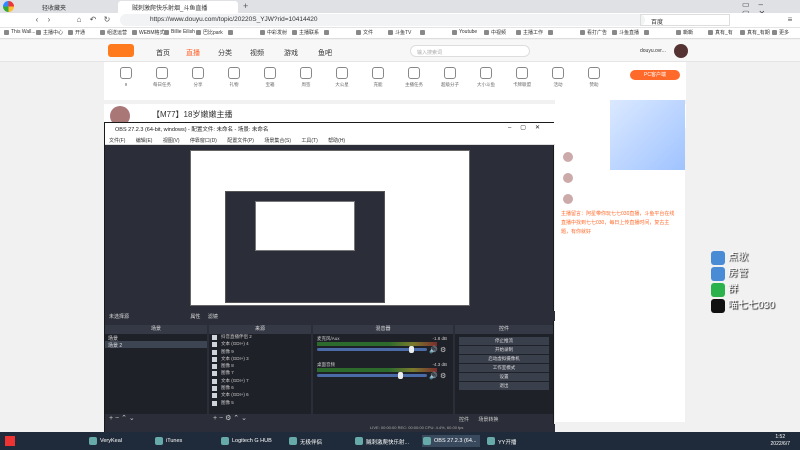  I want to click on browser-logo-icon, so click(8, 6).